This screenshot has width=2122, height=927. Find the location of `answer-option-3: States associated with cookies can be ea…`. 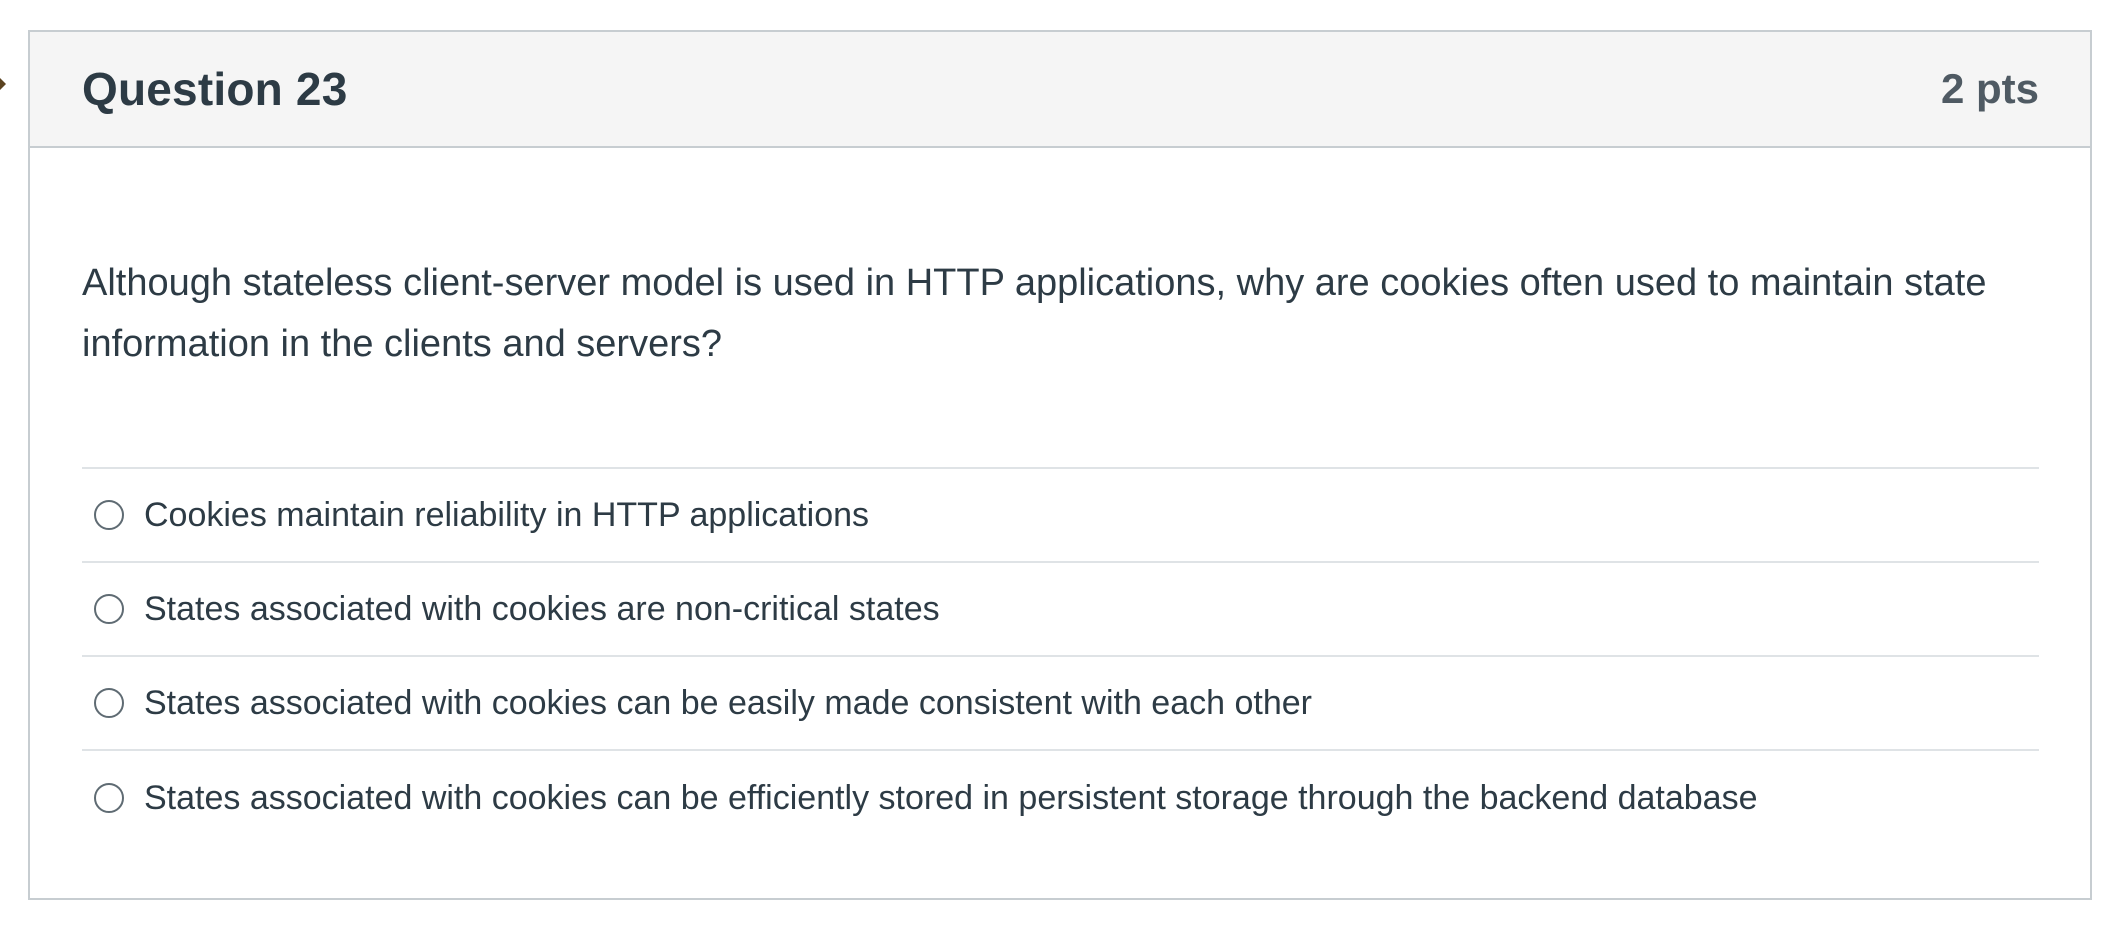

answer-option-3: States associated with cookies can be ea… is located at coordinates (1060, 704).